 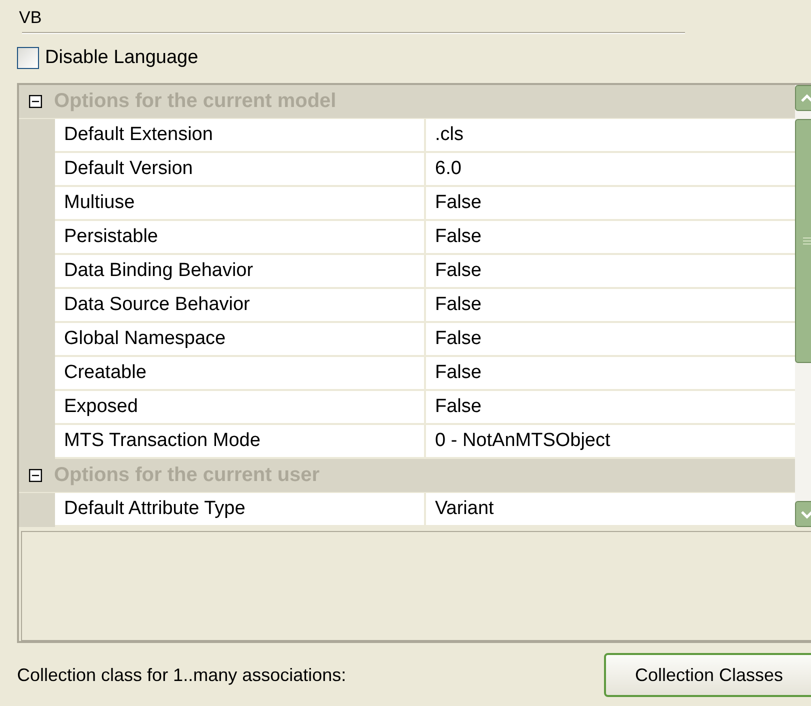 I want to click on collection-label: Collection class for 1..many associations:, so click(x=181, y=675).